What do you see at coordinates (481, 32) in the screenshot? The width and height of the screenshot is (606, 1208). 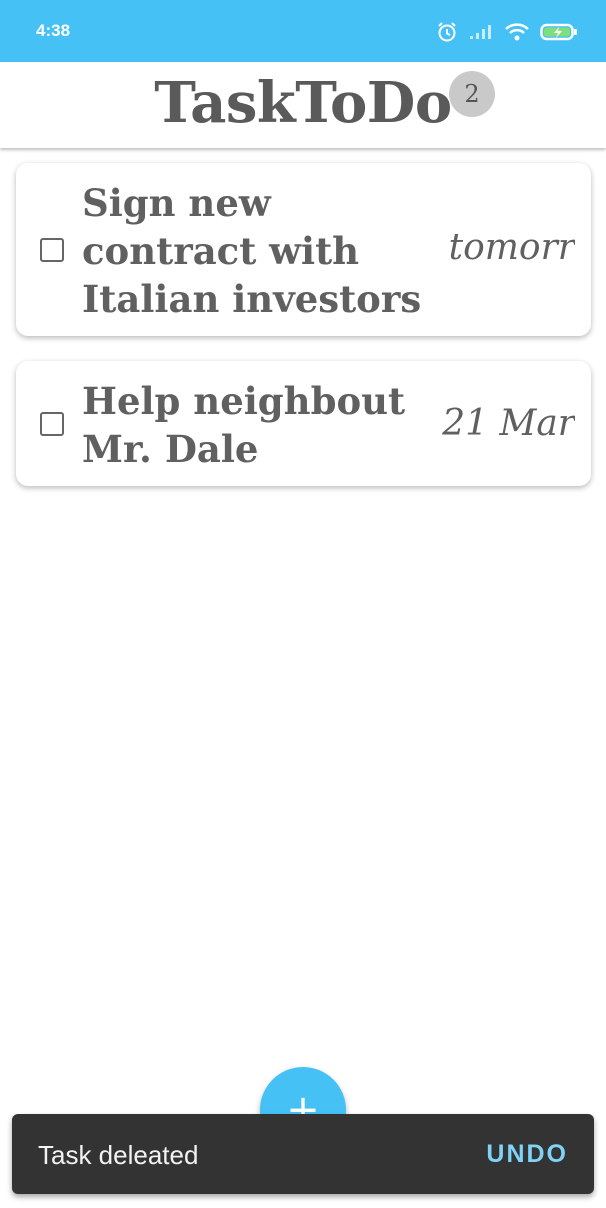 I see `signal-icon` at bounding box center [481, 32].